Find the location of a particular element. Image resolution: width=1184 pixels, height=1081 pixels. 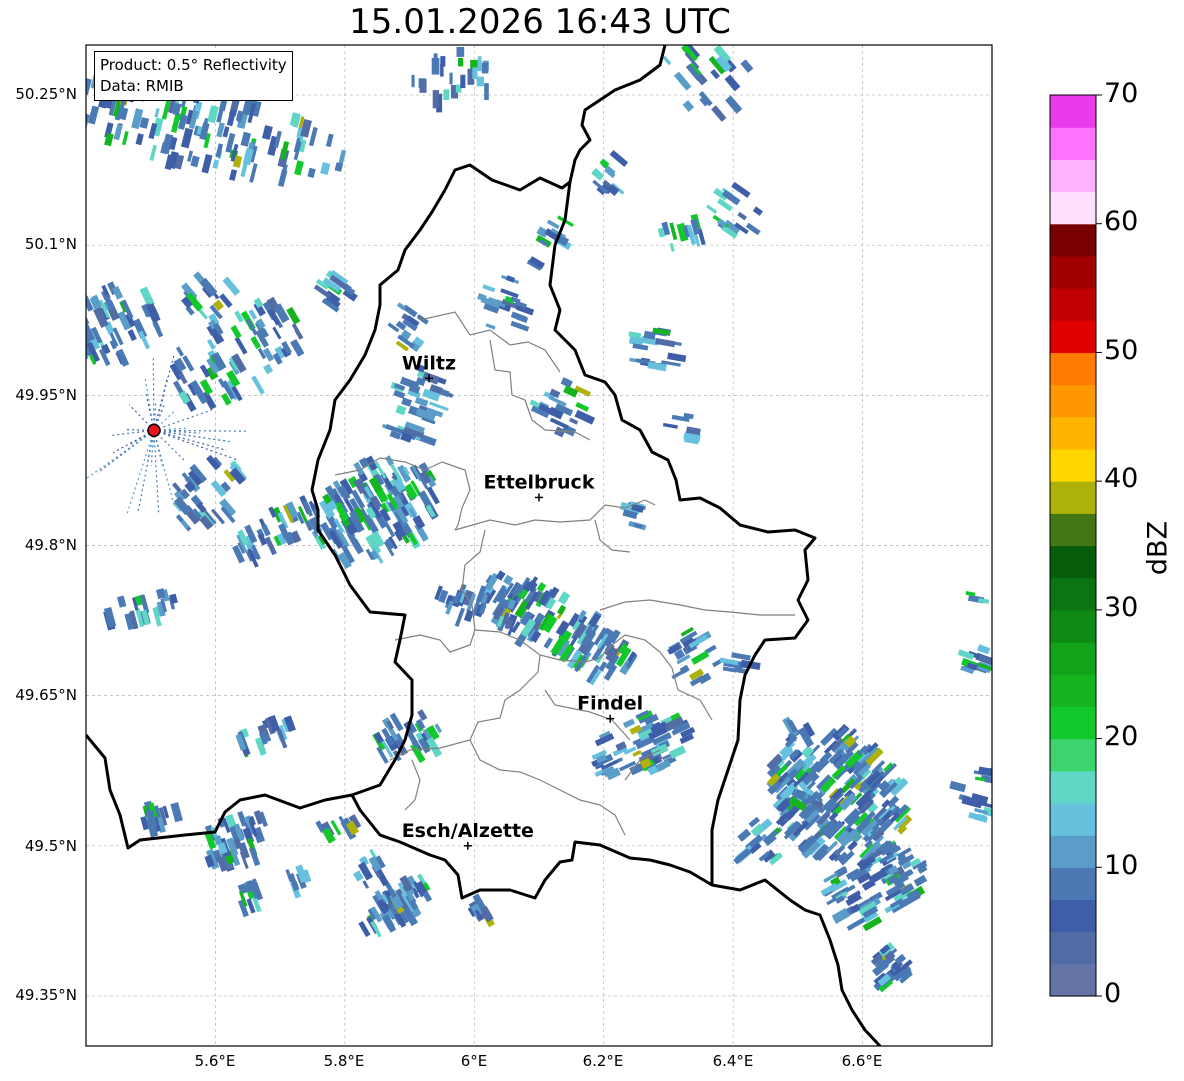

lon-tick-label: 5.8°E is located at coordinates (344, 1061).